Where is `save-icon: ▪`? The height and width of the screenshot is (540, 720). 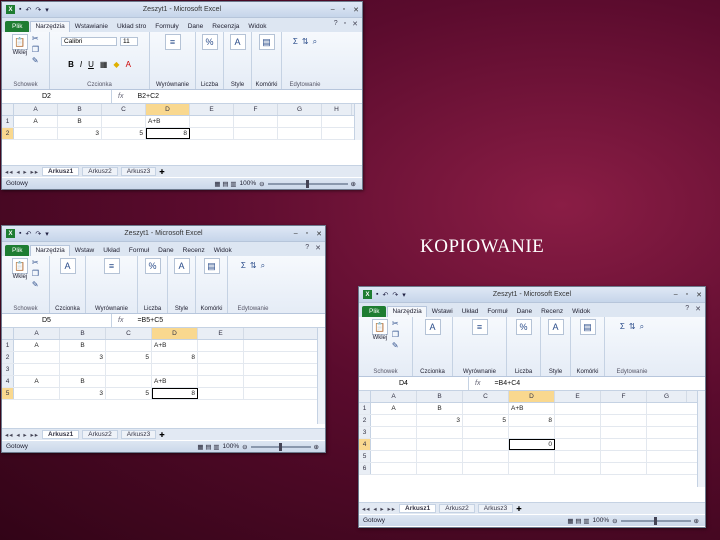
save-icon: ▪ is located at coordinates (20, 233).